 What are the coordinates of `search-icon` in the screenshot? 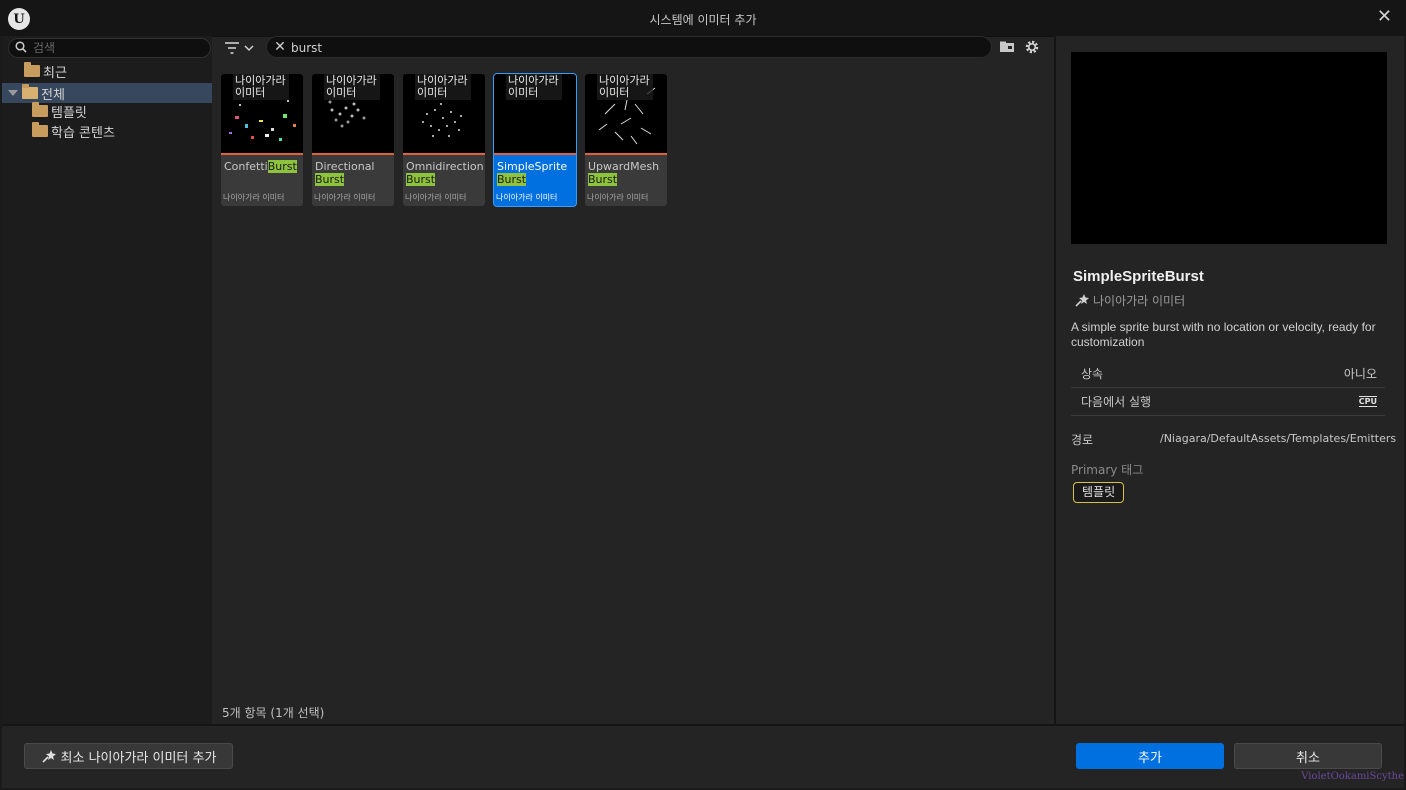 It's located at (21, 47).